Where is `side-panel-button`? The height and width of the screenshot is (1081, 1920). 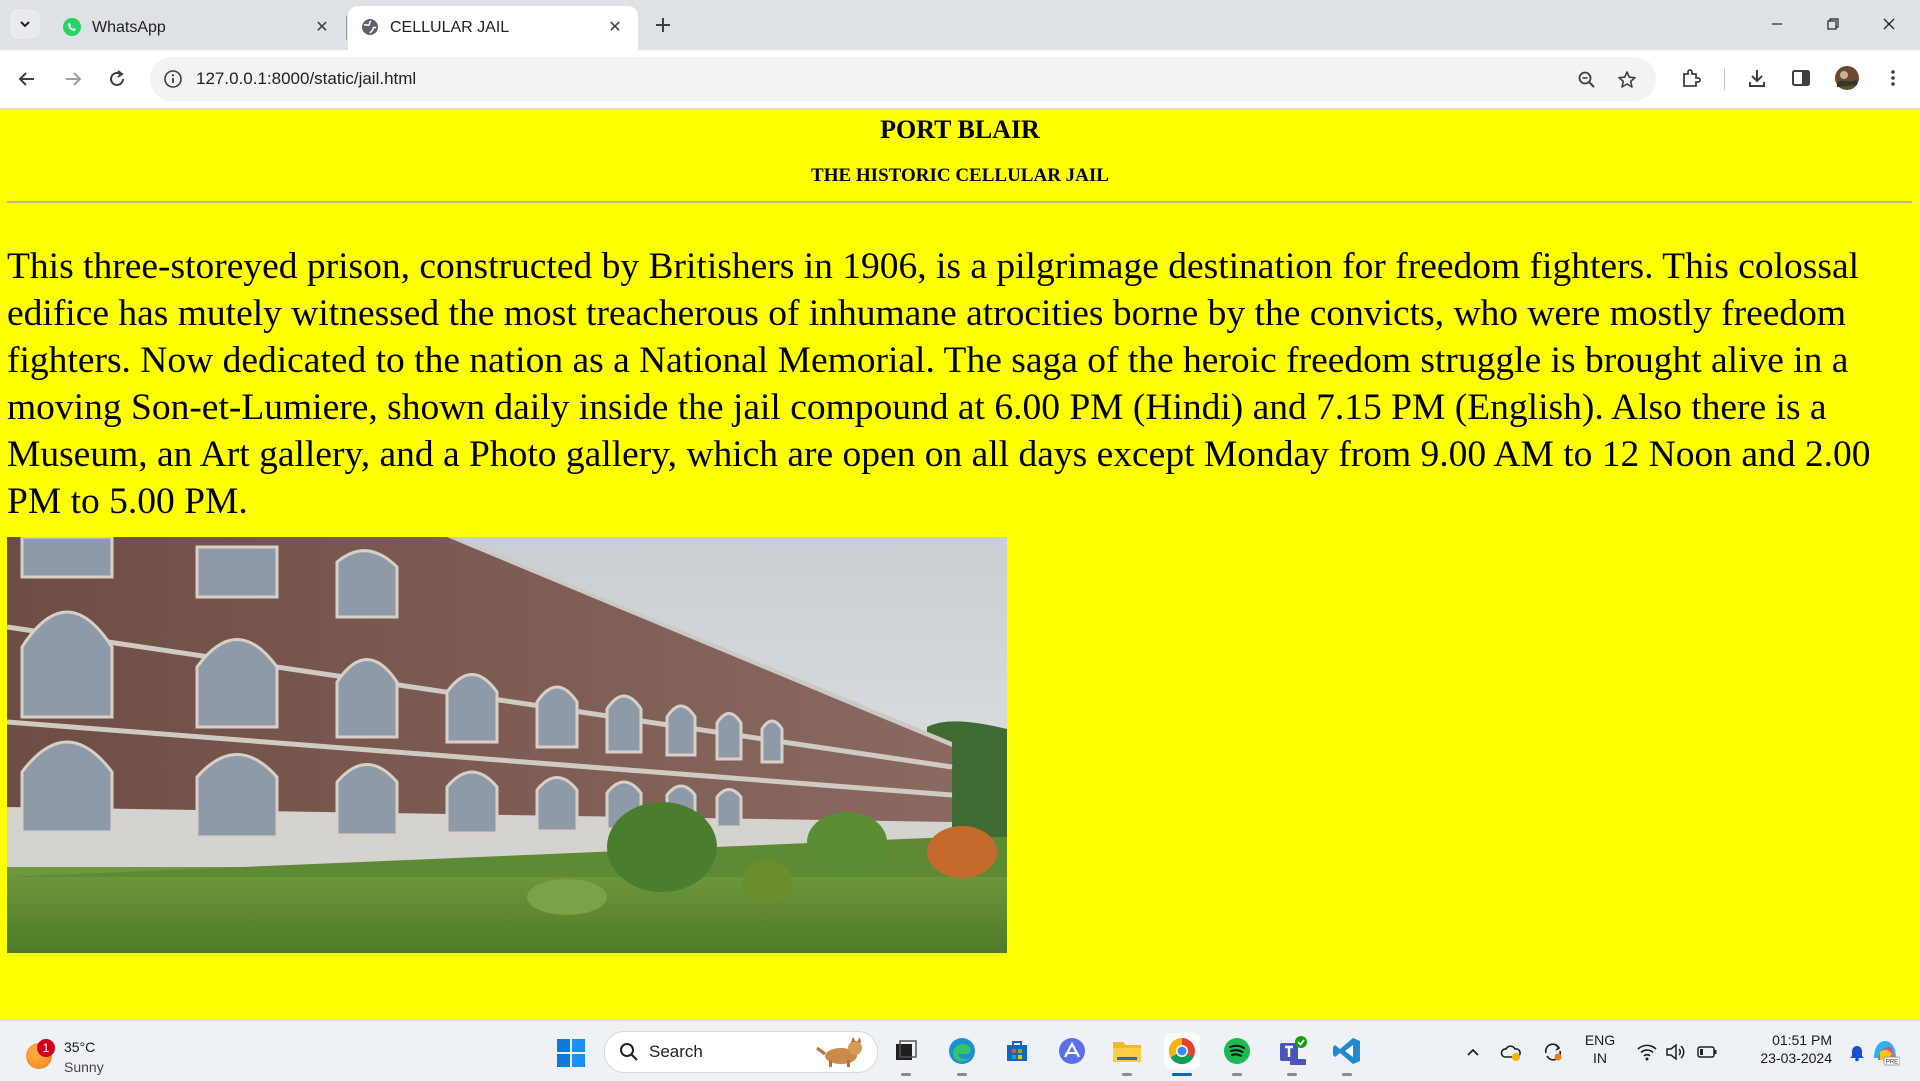
side-panel-button is located at coordinates (1801, 78).